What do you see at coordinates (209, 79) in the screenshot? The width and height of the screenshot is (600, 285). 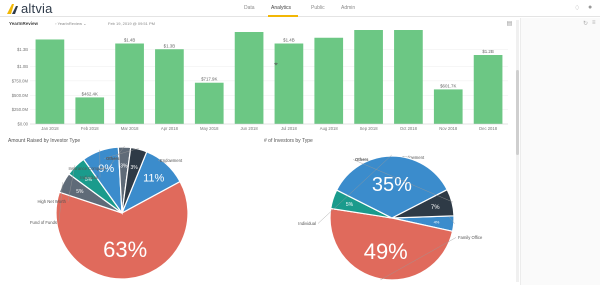 I see `bar-data-label: $717.9K` at bounding box center [209, 79].